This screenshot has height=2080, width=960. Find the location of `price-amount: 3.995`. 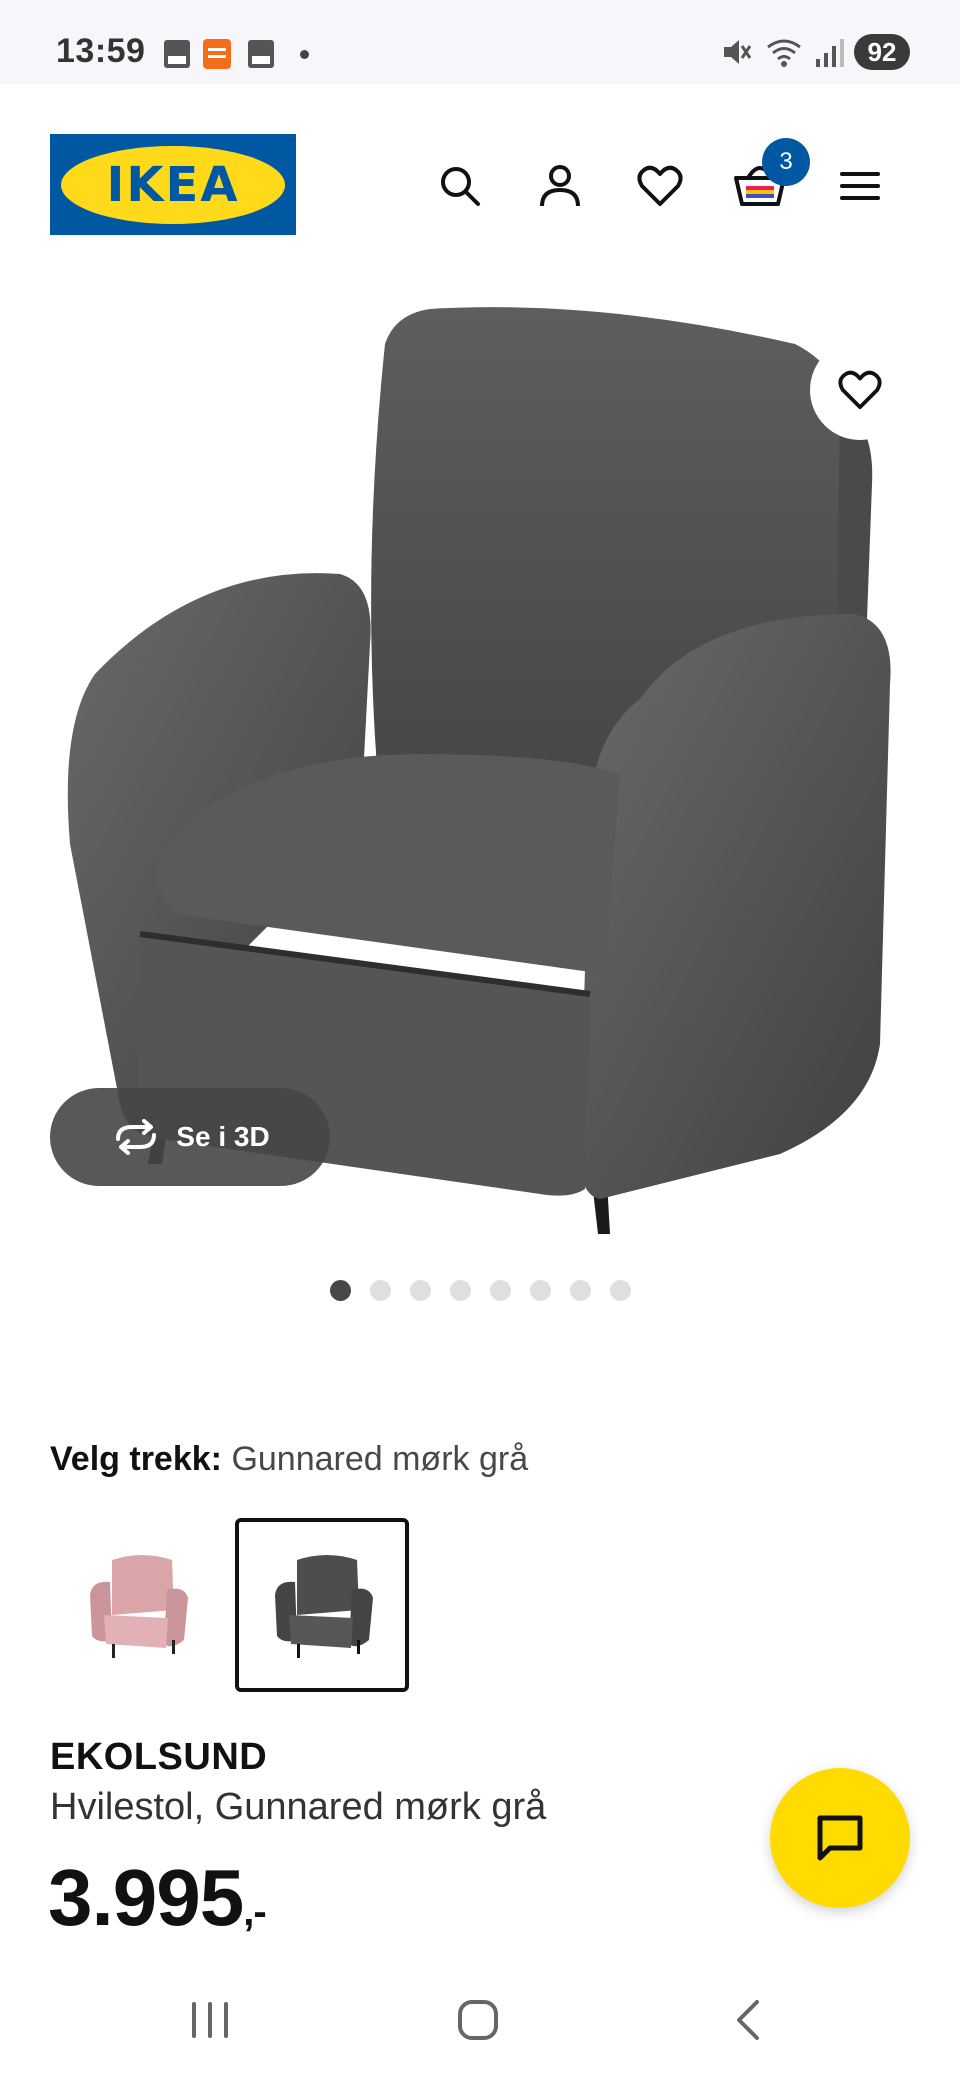

price-amount: 3.995 is located at coordinates (146, 1897).